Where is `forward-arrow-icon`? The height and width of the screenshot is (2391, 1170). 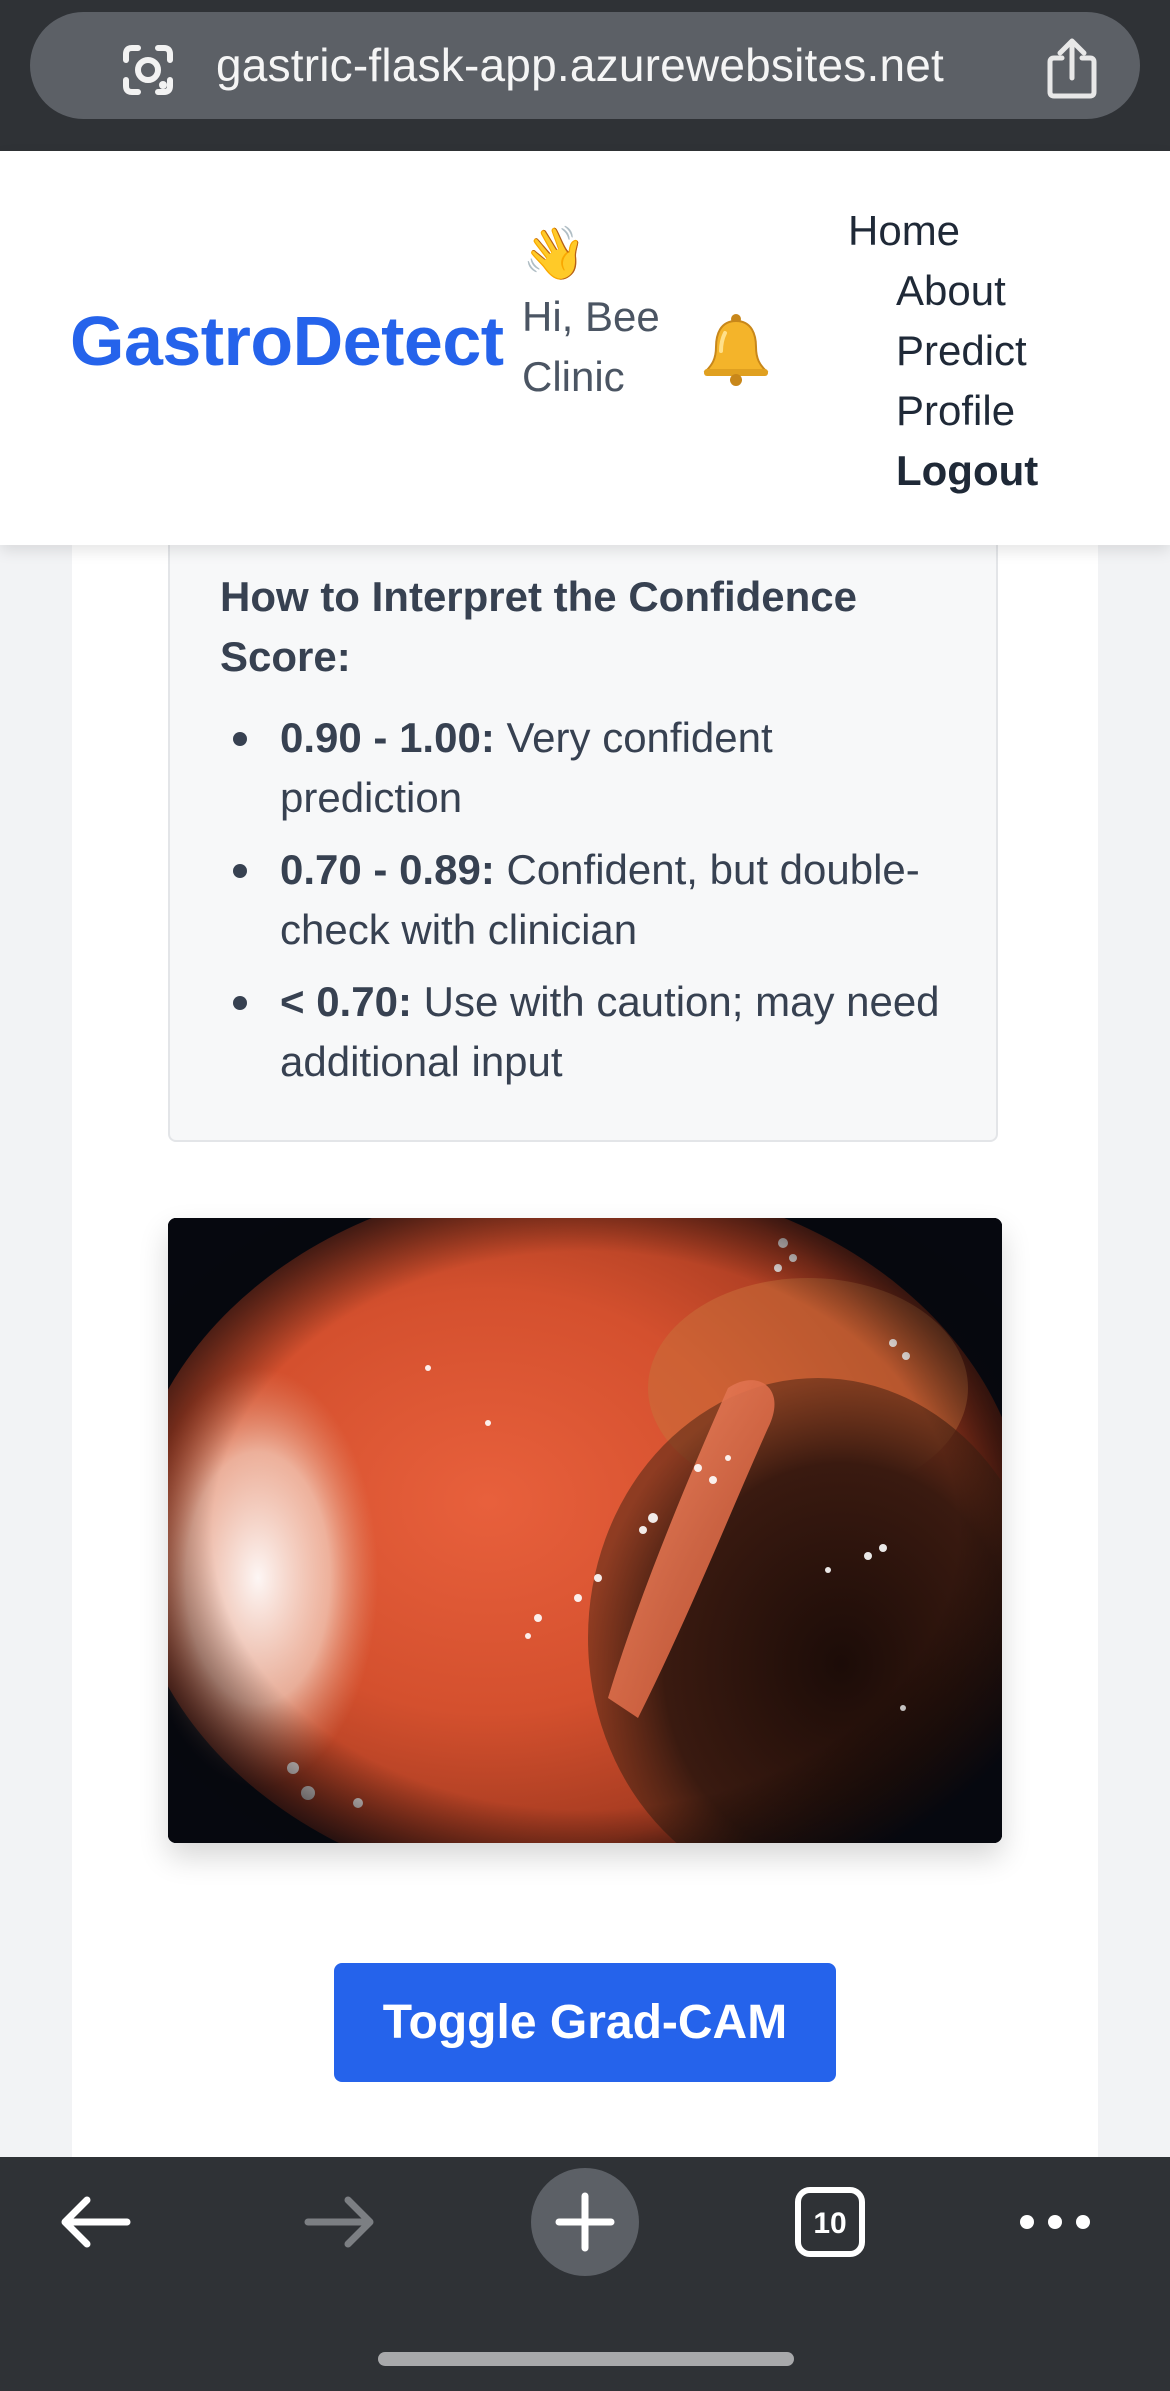
forward-arrow-icon is located at coordinates (339, 2222).